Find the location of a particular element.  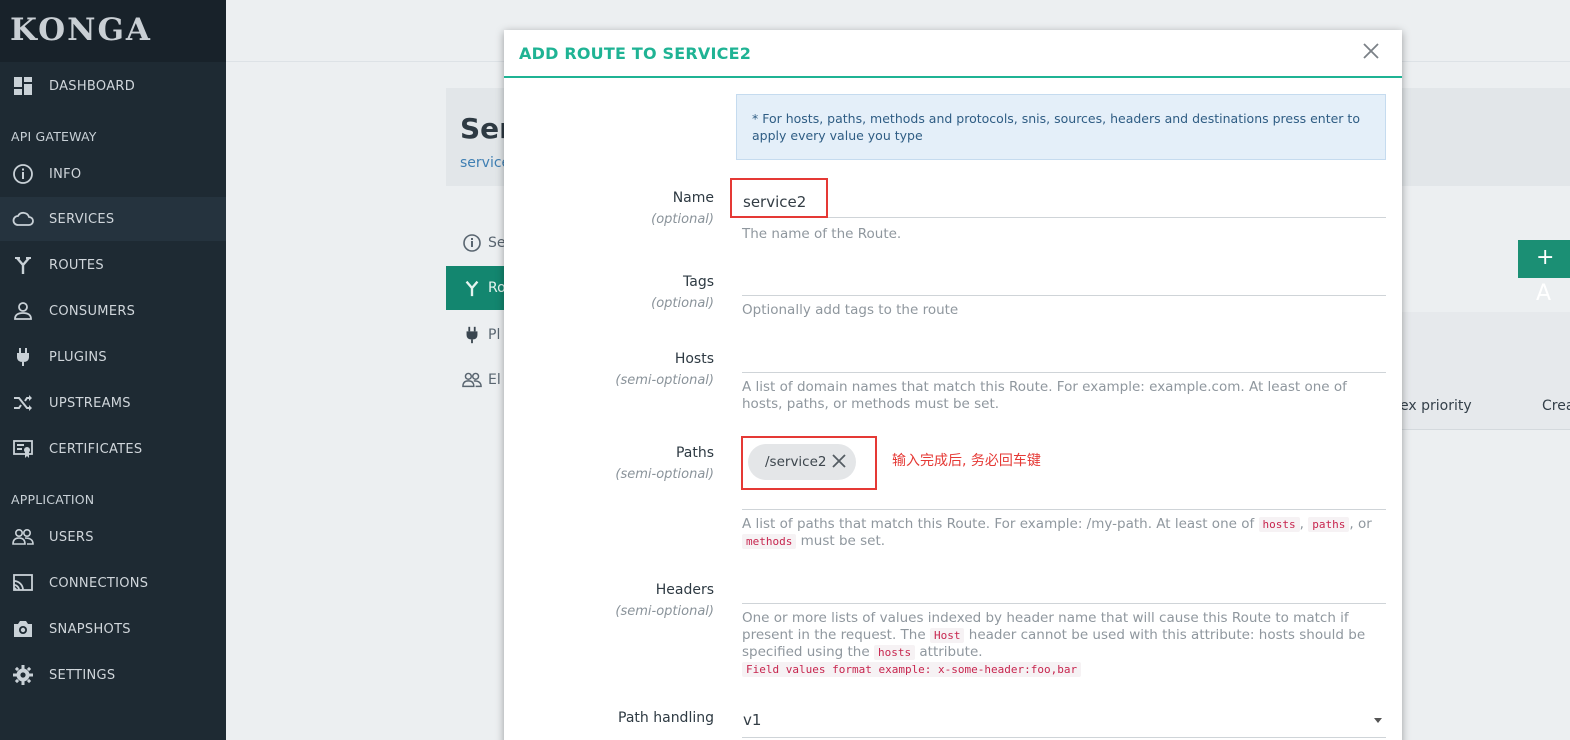

modal-title: ADD ROUTE TO SERVICE2 is located at coordinates (635, 53).